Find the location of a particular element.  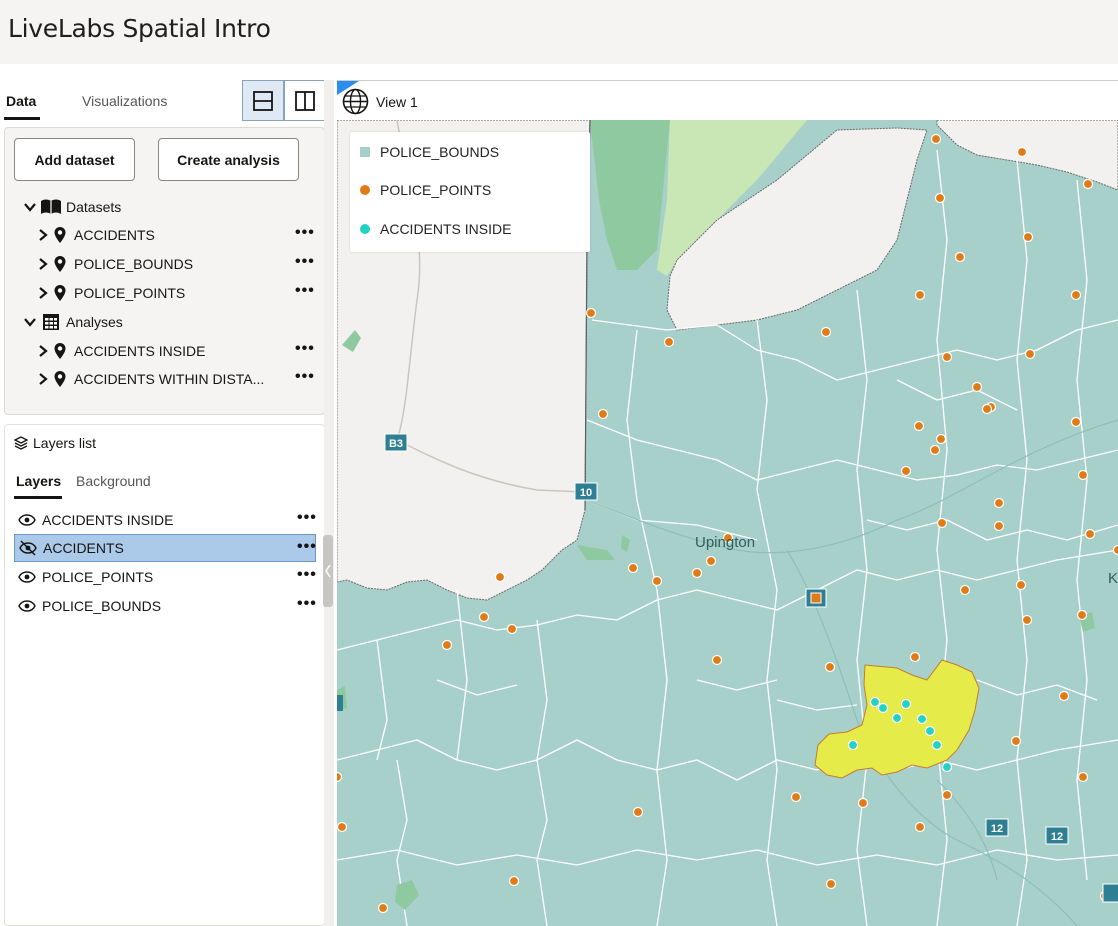

eye-off-icon is located at coordinates (28, 548).